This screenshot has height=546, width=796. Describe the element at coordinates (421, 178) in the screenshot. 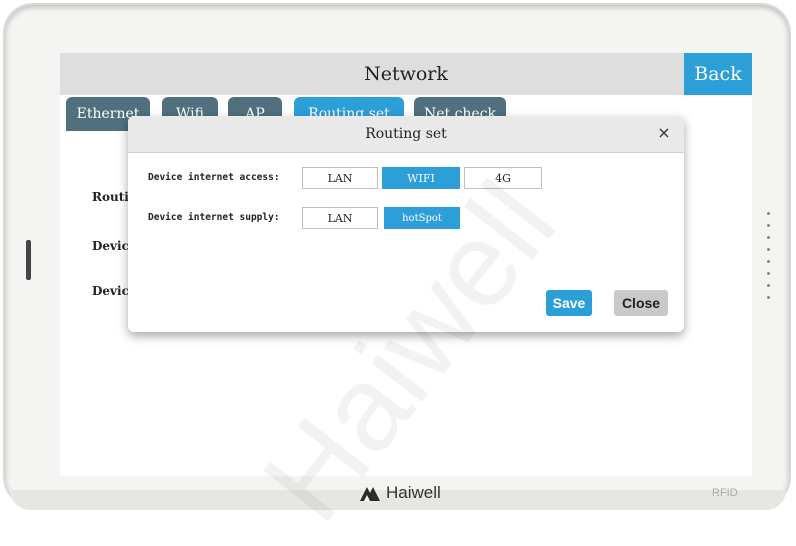

I see `access-option-wifi: WIFI` at that location.